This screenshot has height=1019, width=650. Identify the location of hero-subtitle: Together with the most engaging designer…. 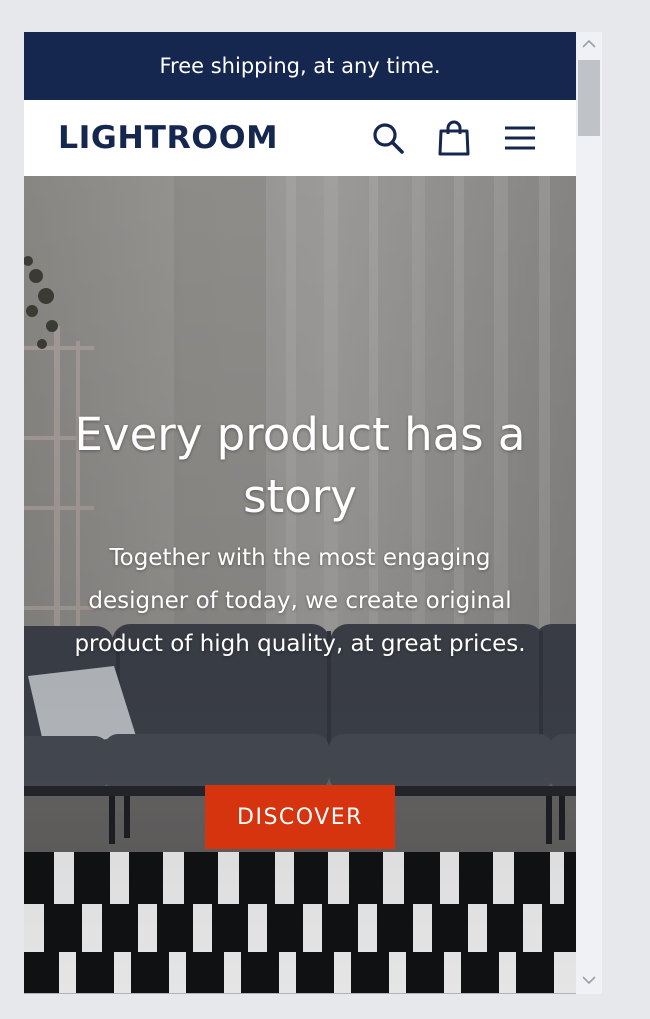
(300, 601).